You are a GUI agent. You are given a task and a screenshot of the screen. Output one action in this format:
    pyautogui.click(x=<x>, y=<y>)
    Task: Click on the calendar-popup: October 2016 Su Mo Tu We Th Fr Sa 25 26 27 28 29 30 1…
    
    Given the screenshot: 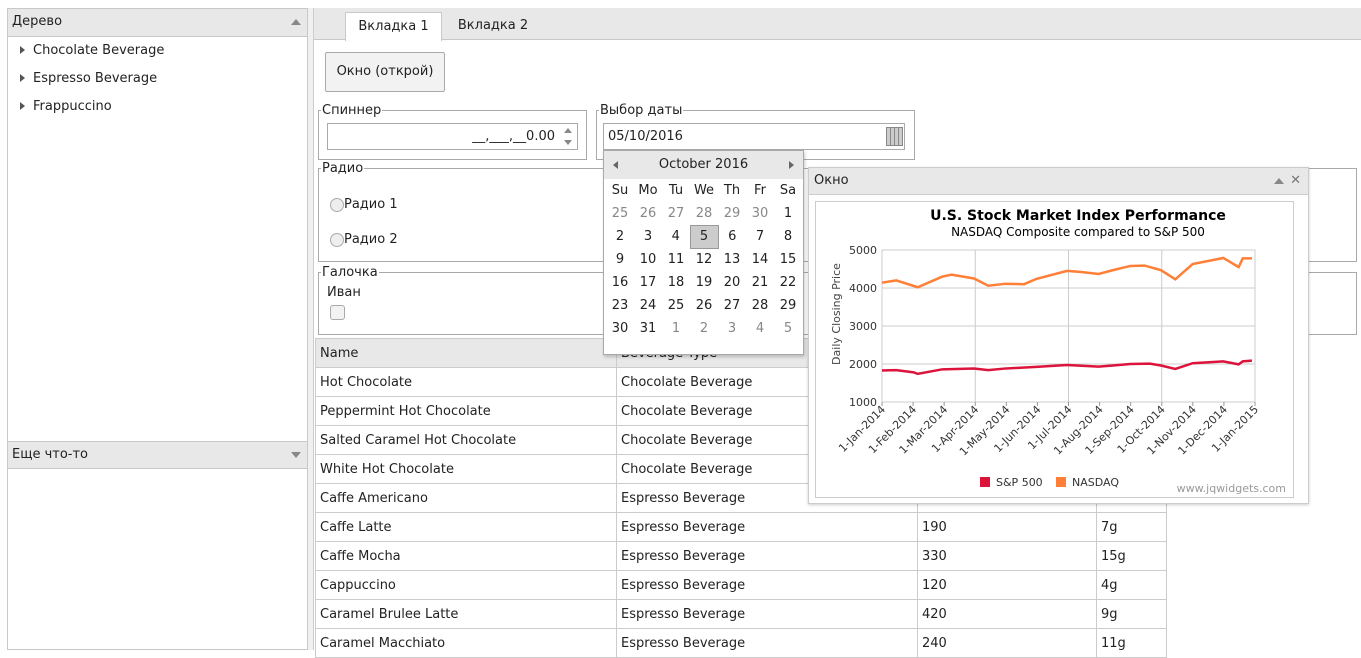 What is the action you would take?
    pyautogui.click(x=703, y=252)
    